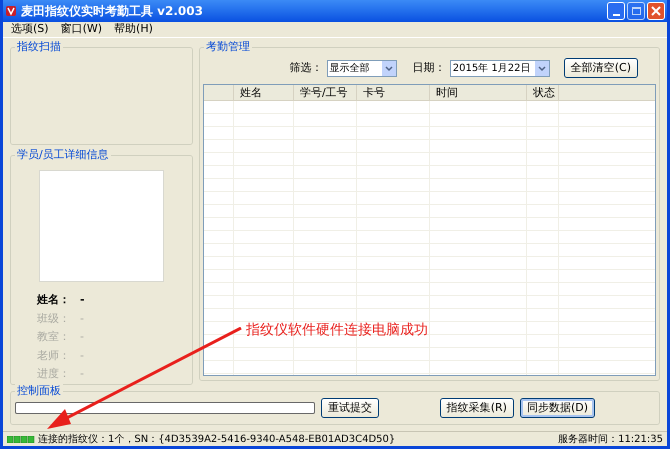  I want to click on field-label: 老师：, so click(53, 356).